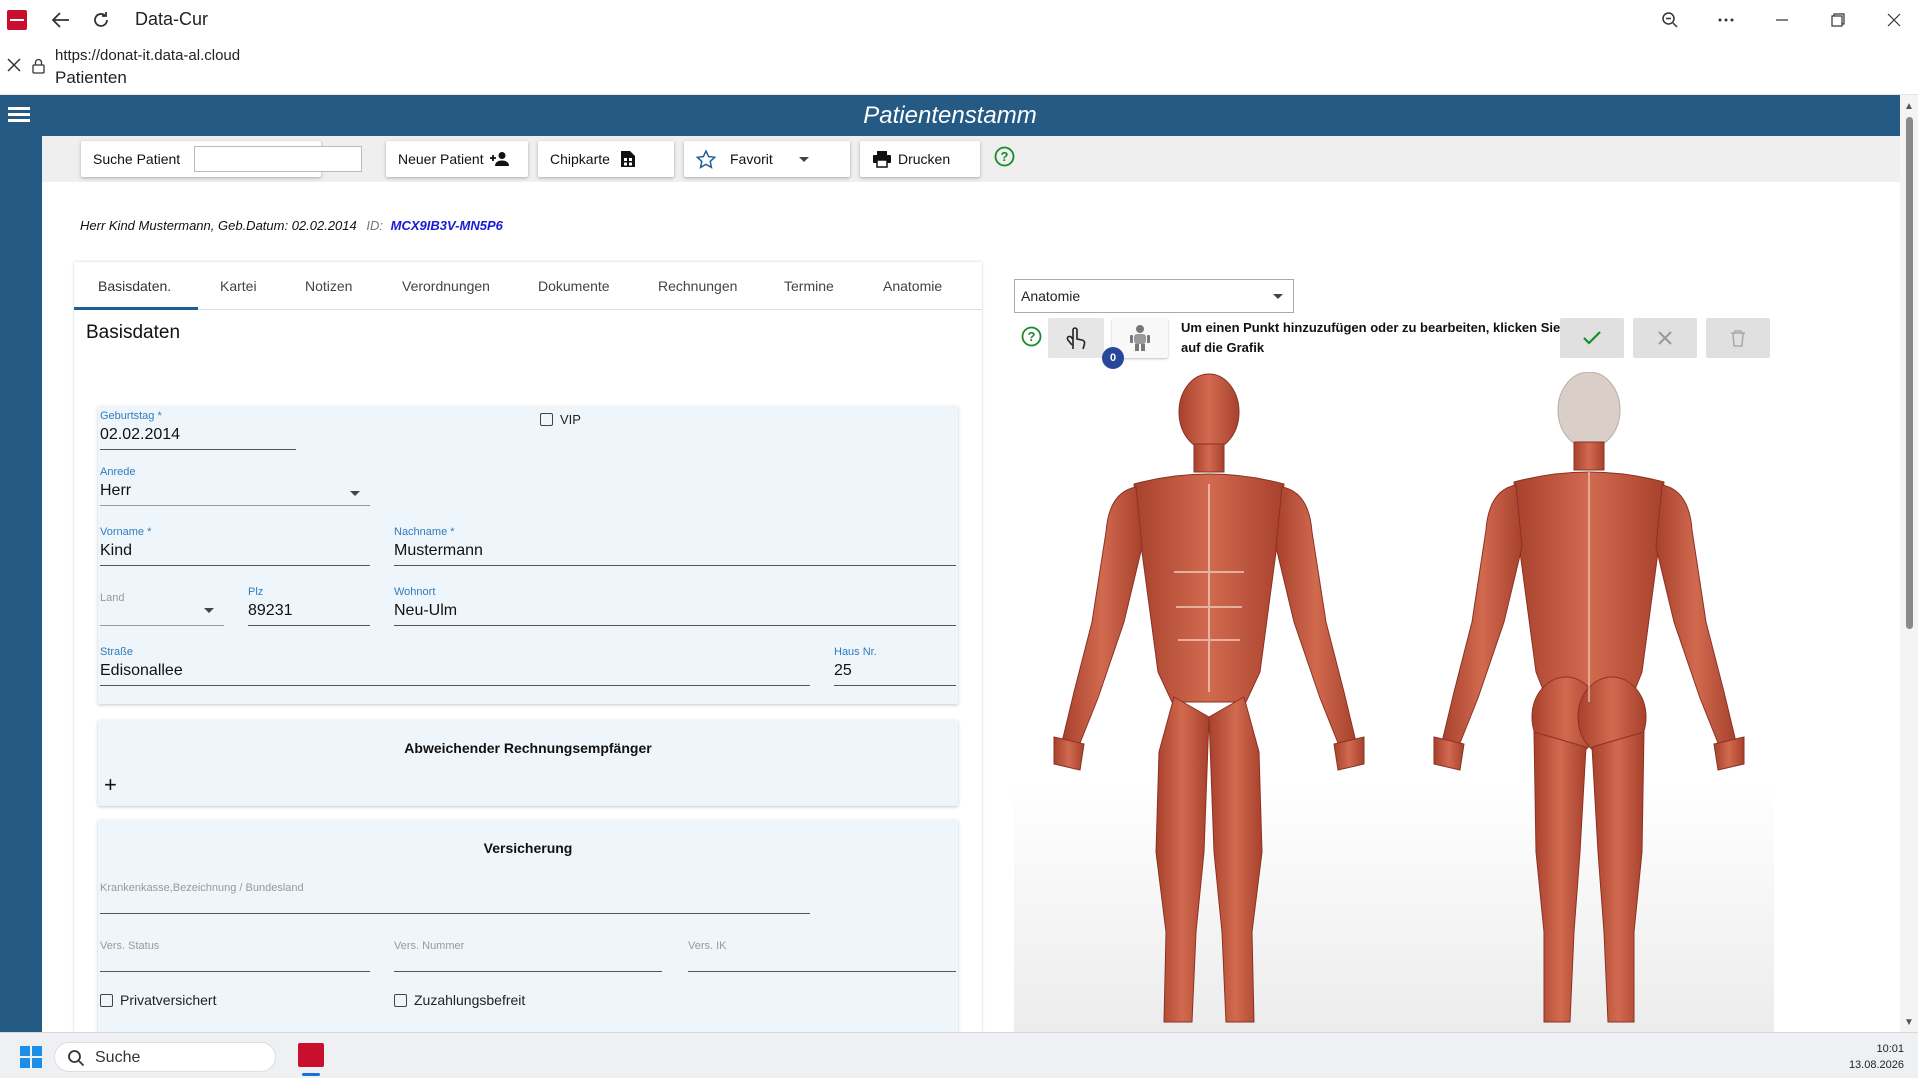 This screenshot has width=1918, height=1078. Describe the element at coordinates (580, 159) in the screenshot. I see `chipcard-label: Chipkarte` at that location.